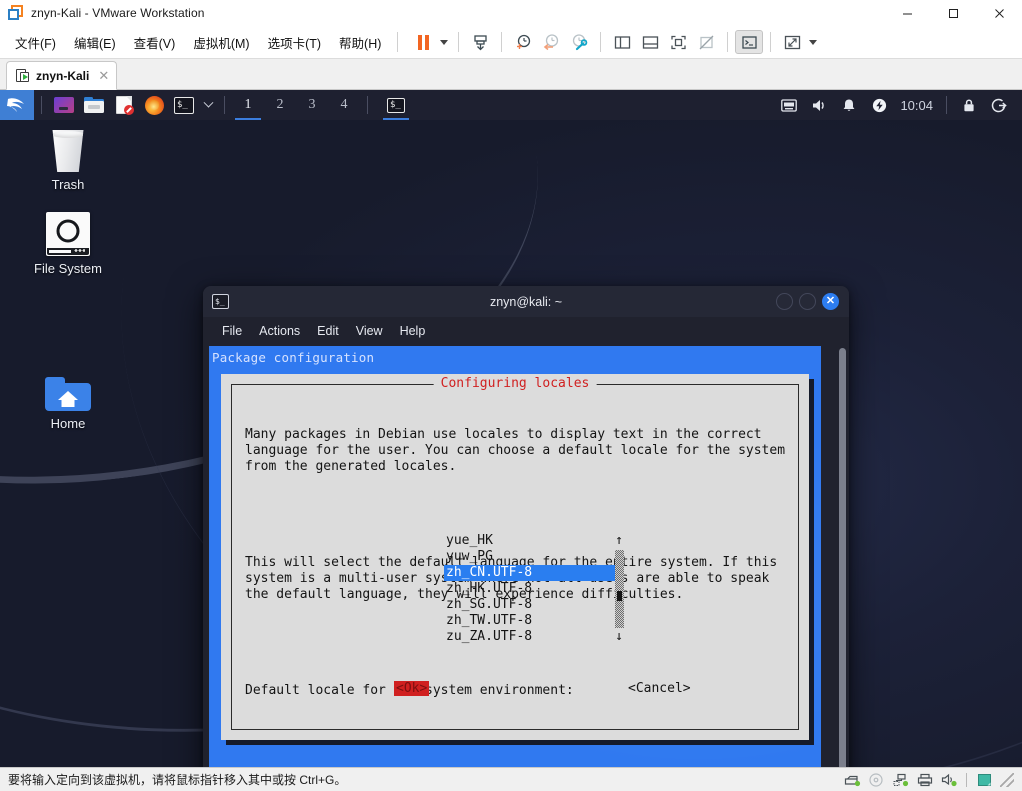  I want to click on list-item: yue_HK, so click(534, 541).